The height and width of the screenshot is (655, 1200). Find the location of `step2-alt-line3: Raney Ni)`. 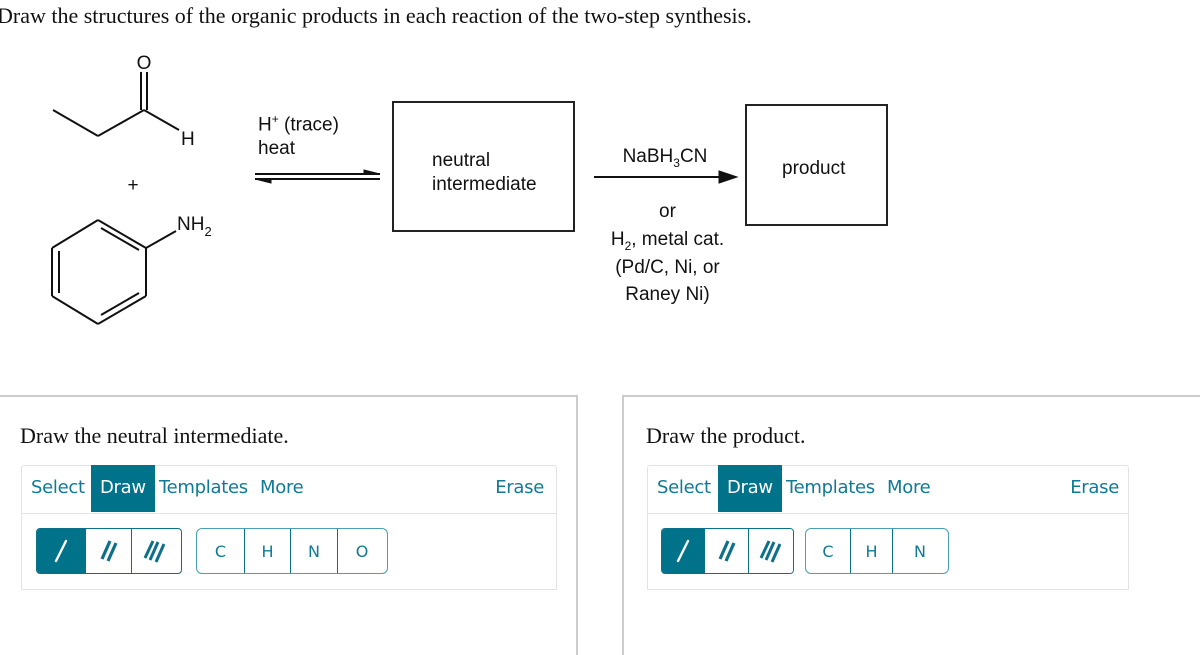

step2-alt-line3: Raney Ni) is located at coordinates (667, 294).